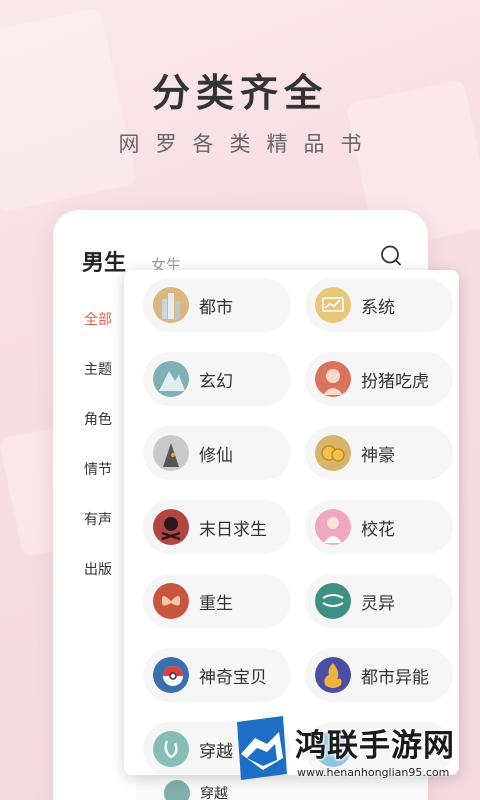 The image size is (480, 800). Describe the element at coordinates (333, 527) in the screenshot. I see `schoolgirl-icon` at that location.